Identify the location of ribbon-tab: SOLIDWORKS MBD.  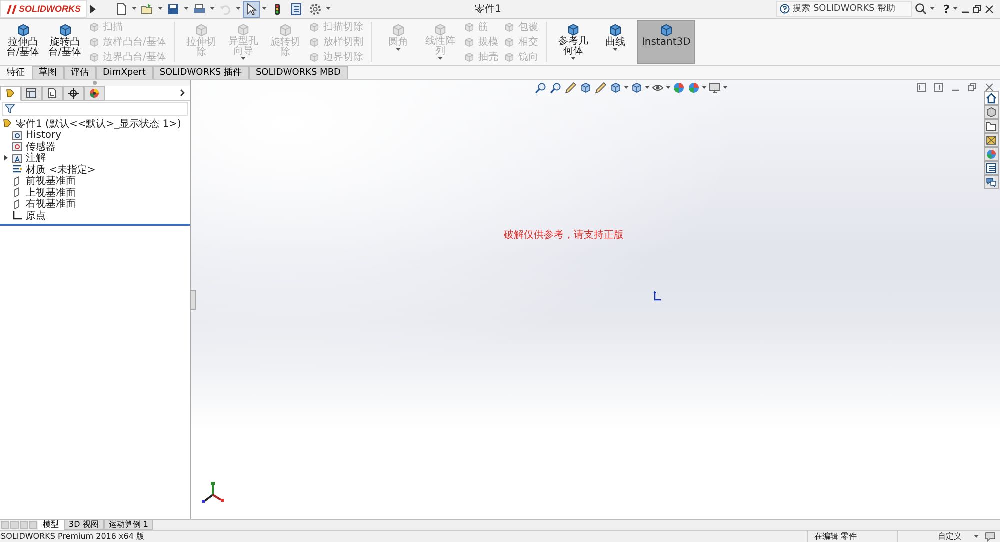
(298, 72).